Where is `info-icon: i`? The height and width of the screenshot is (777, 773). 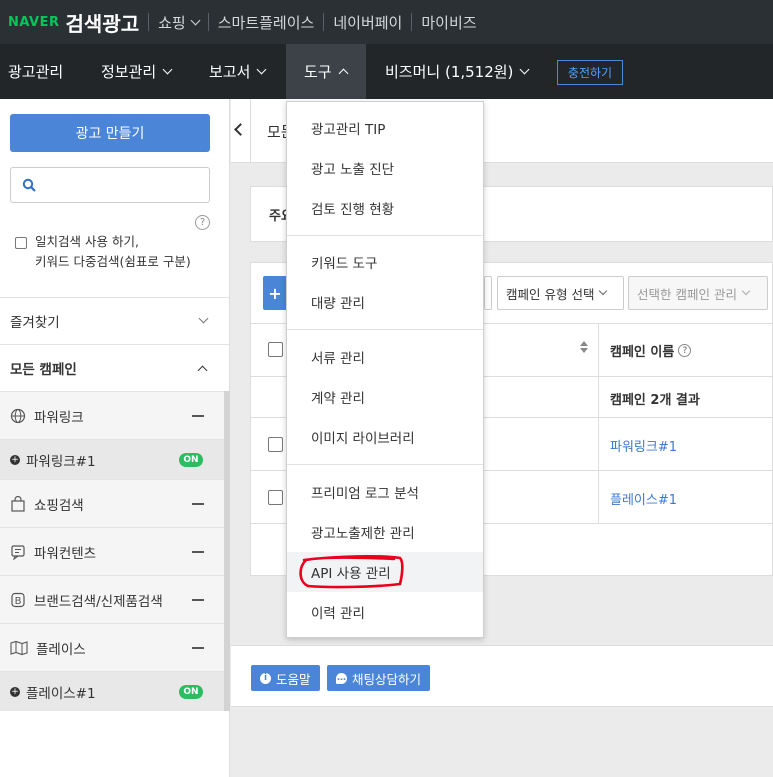 info-icon: i is located at coordinates (265, 678).